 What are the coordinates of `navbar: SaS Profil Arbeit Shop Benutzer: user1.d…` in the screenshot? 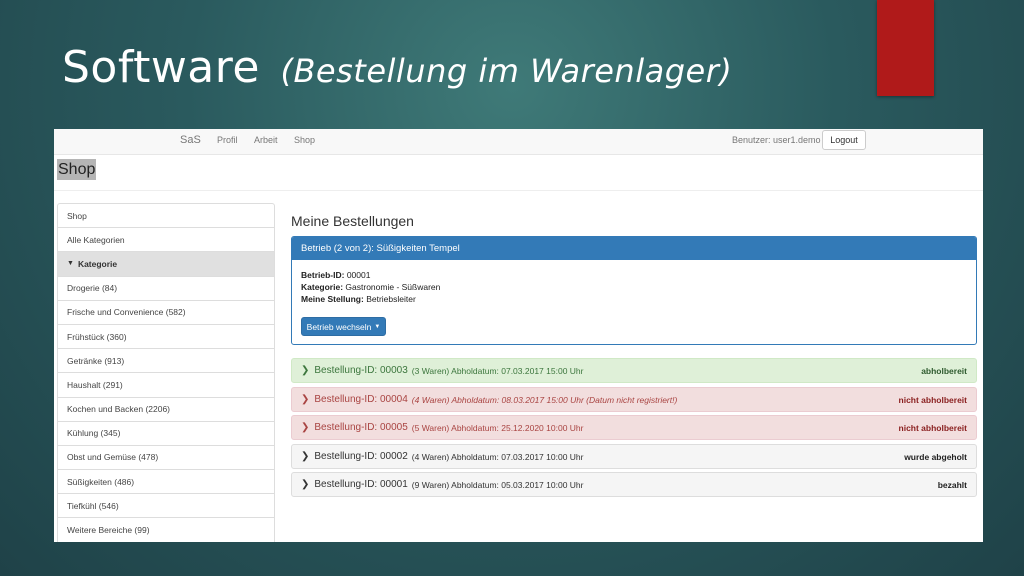 It's located at (518, 142).